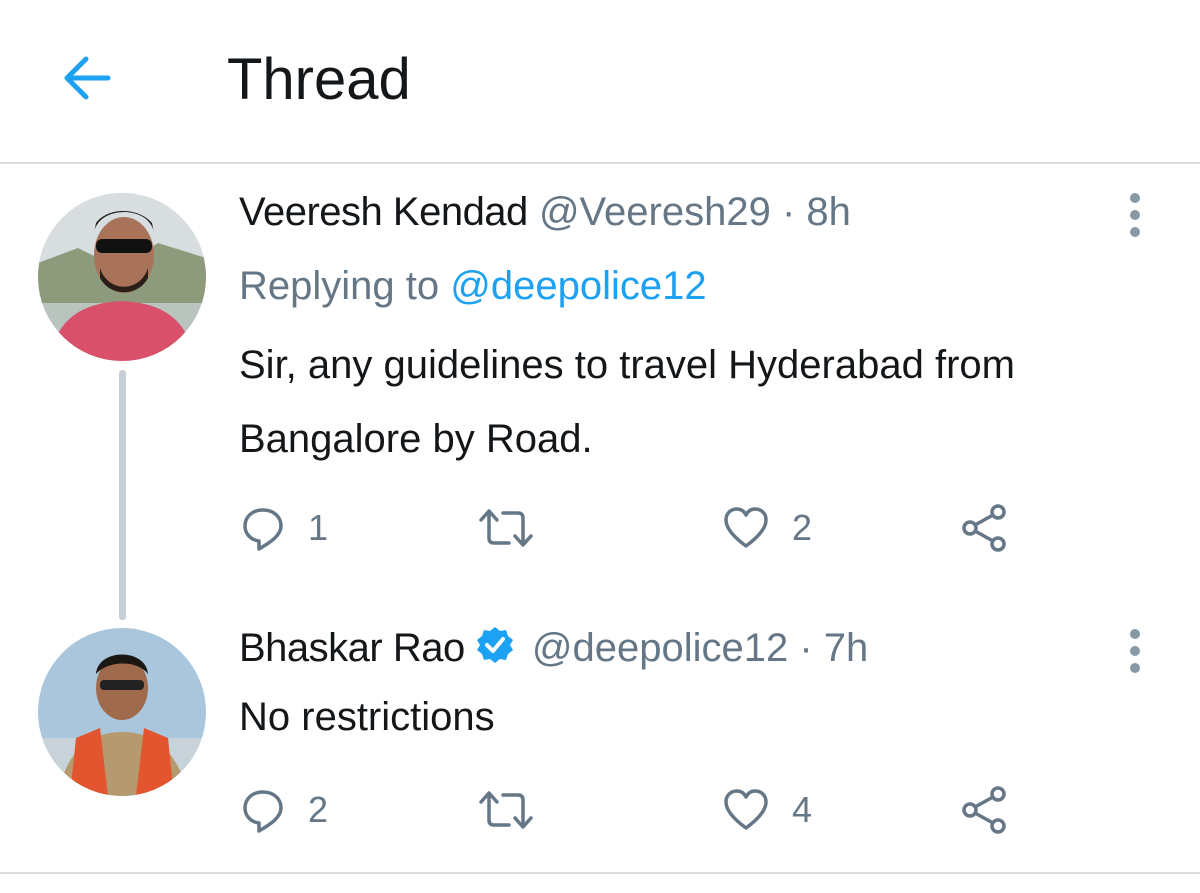  What do you see at coordinates (640, 810) in the screenshot?
I see `tweet-actions: 2 4` at bounding box center [640, 810].